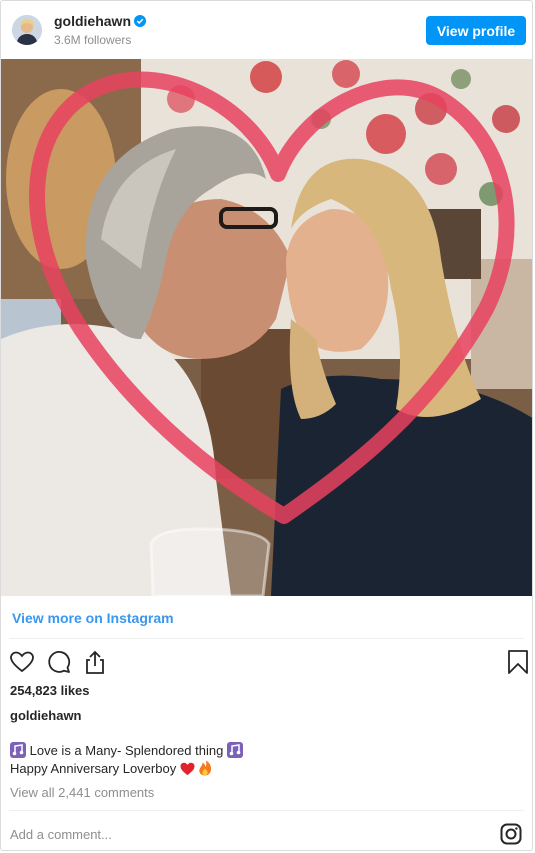 The image size is (535, 853). I want to click on action-bar, so click(269, 662).